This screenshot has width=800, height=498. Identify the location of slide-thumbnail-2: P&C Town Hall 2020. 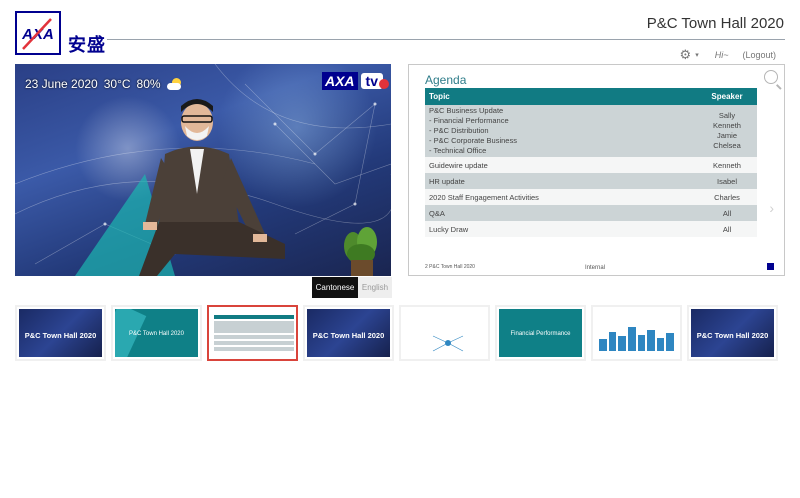
(156, 333).